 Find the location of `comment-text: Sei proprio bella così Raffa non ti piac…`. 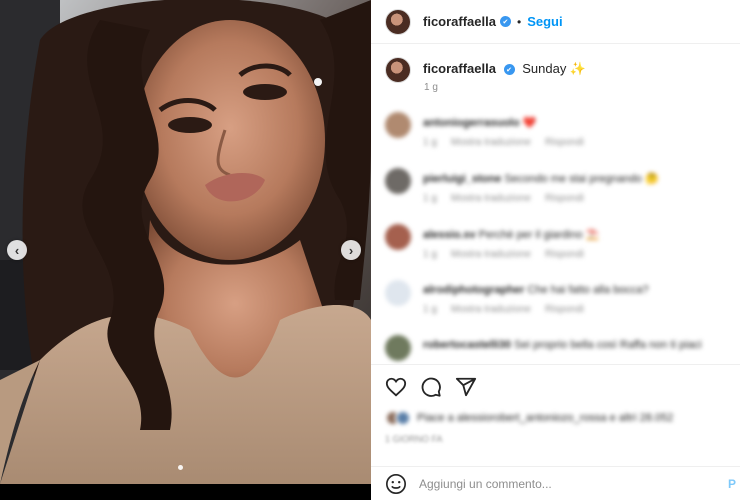

comment-text: Sei proprio bella così Raffa non ti piac… is located at coordinates (608, 345).